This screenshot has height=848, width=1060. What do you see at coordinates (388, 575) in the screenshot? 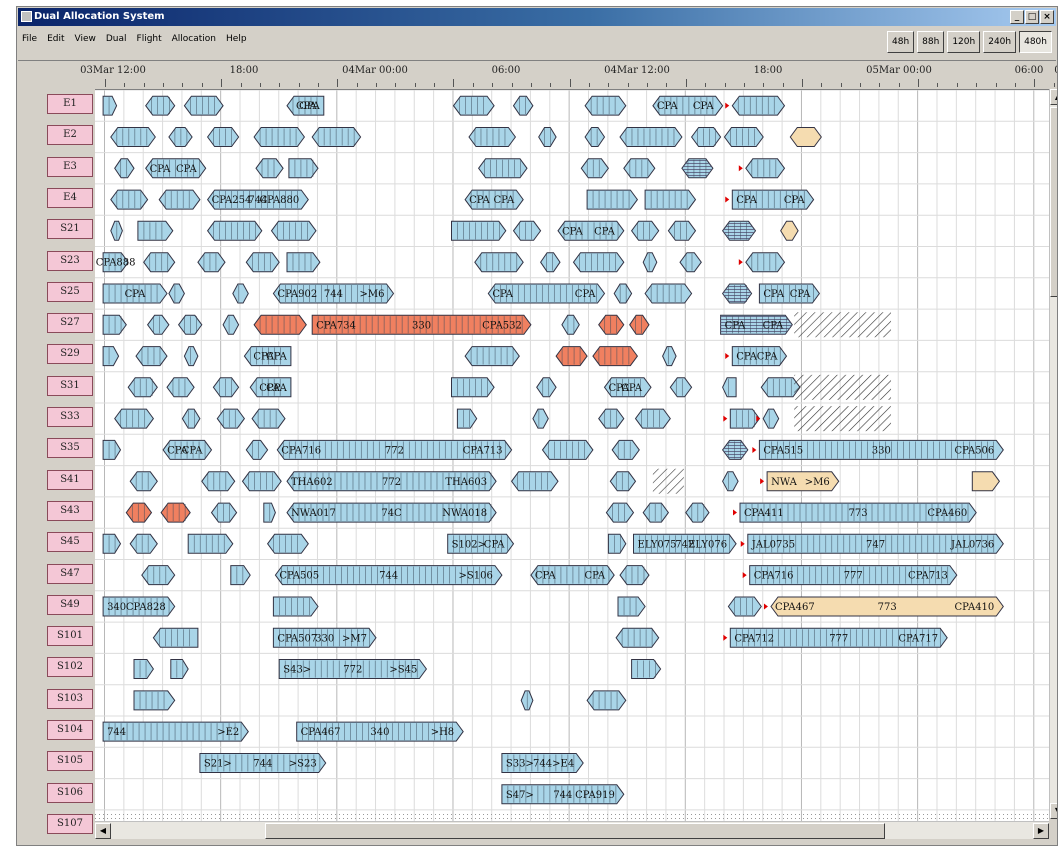
I see `flight-bar: CPA505 744 >S106` at bounding box center [388, 575].